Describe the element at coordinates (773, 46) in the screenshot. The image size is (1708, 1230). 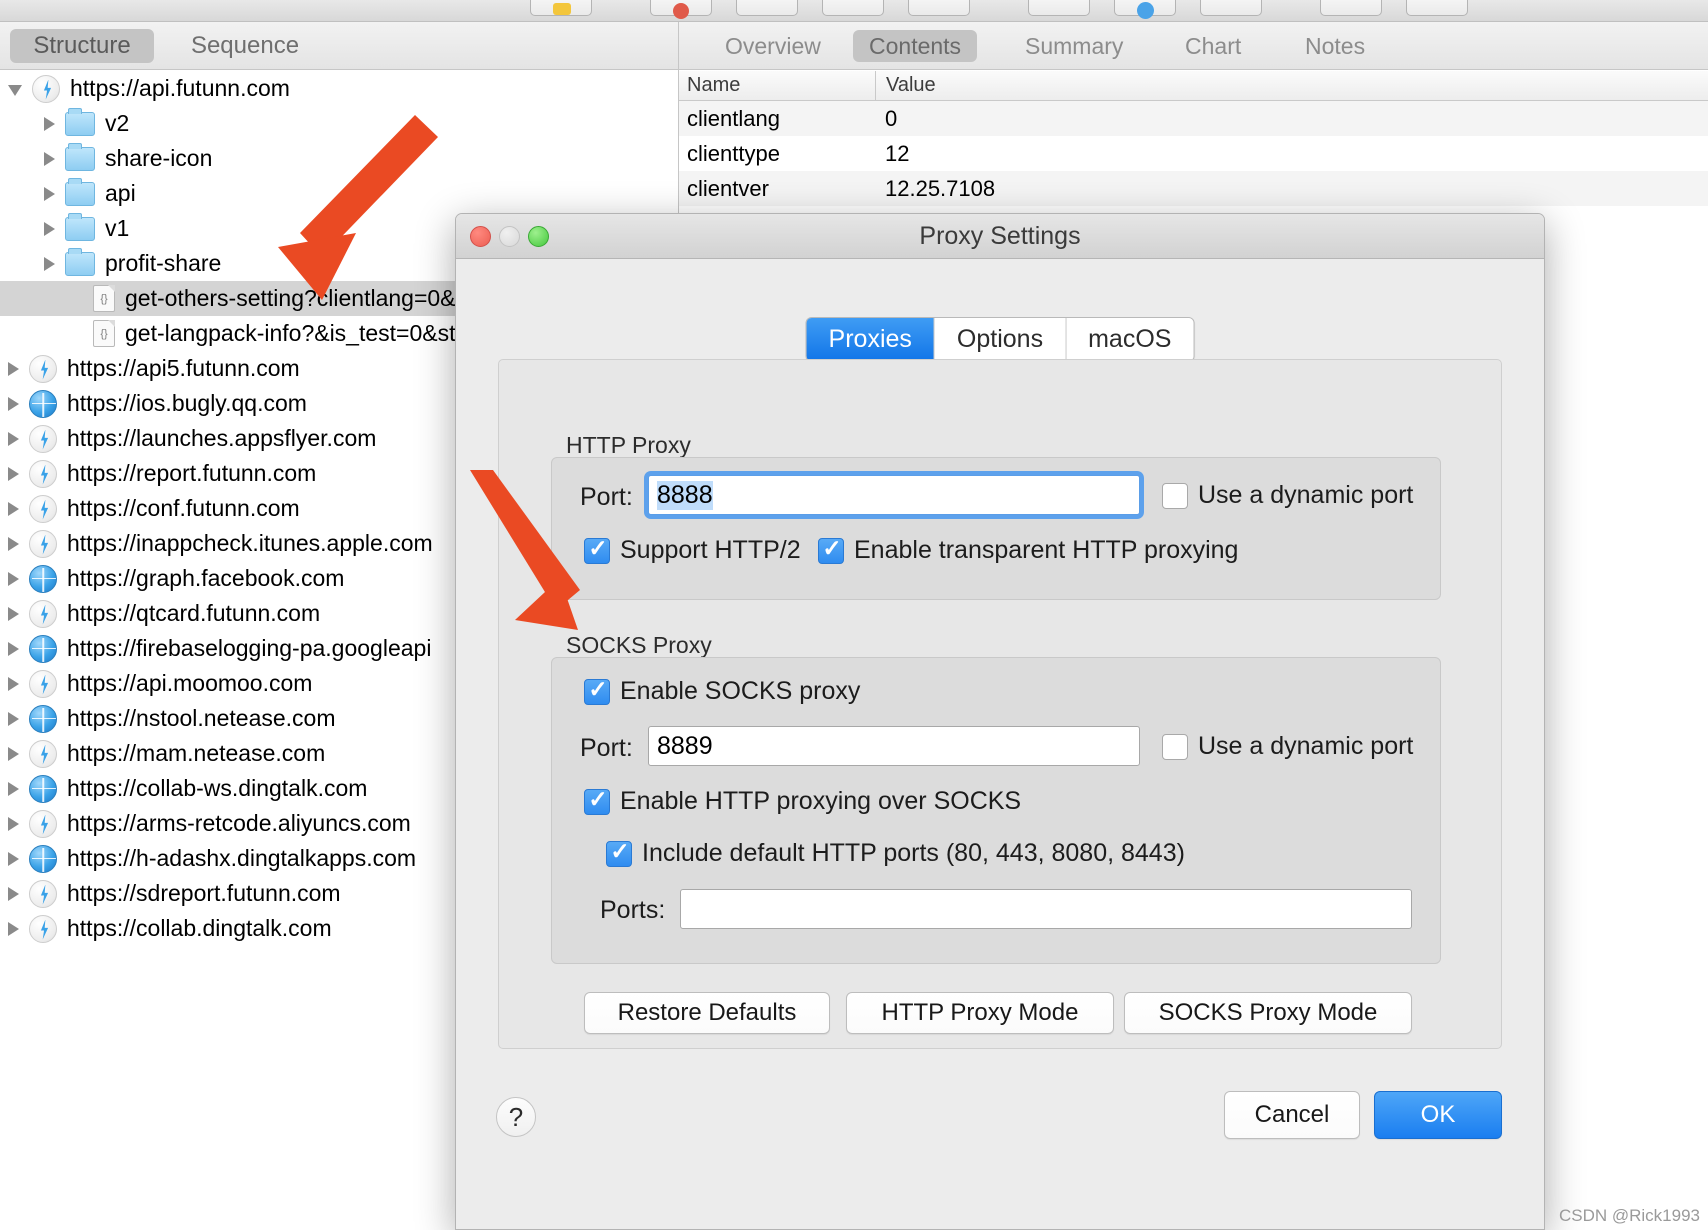
I see `tab-overview: Overview` at that location.